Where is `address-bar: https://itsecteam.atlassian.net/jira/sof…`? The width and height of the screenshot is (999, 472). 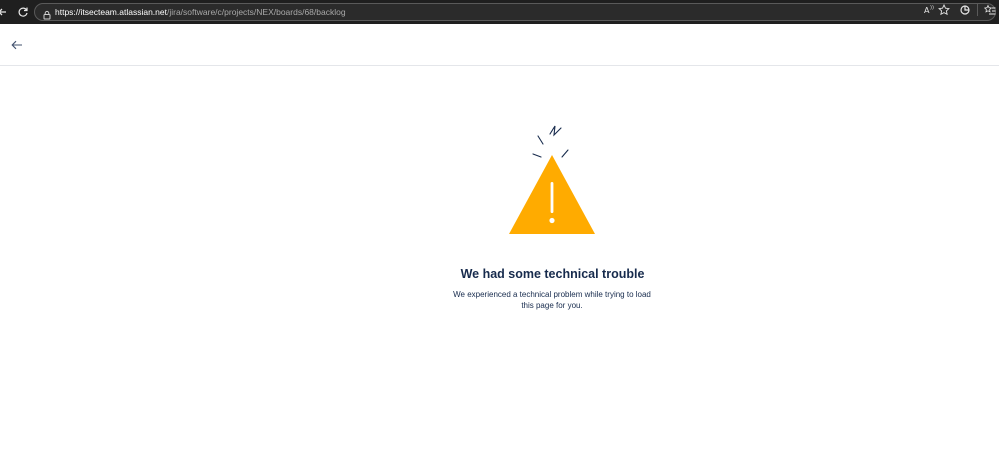 address-bar: https://itsecteam.atlassian.net/jira/sof… is located at coordinates (515, 12).